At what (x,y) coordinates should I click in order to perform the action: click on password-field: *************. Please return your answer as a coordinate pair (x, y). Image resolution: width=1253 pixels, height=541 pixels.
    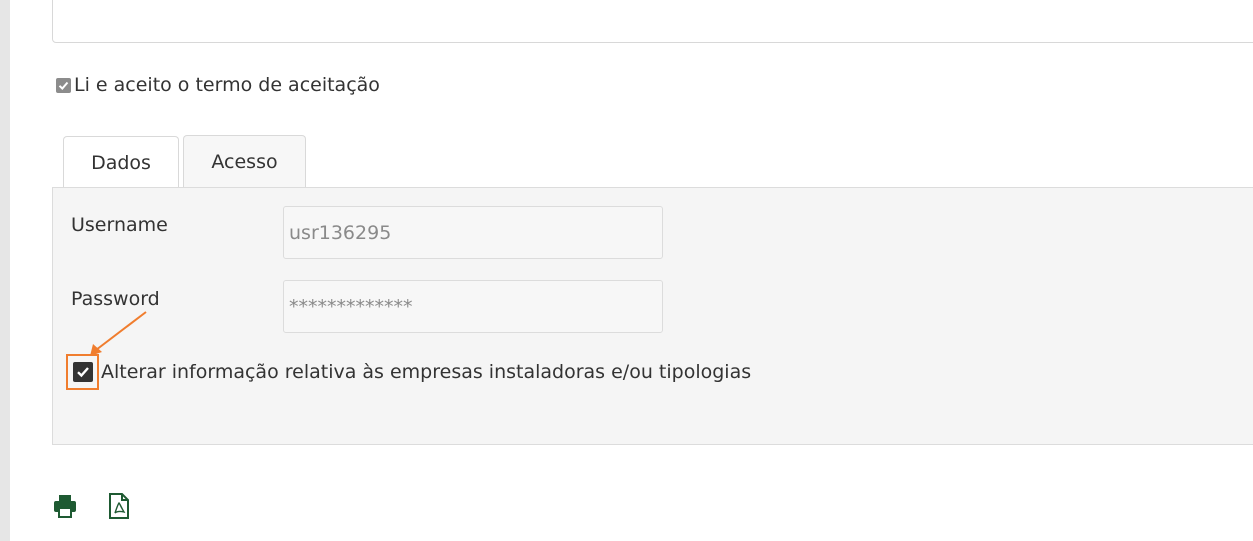
    Looking at the image, I should click on (473, 306).